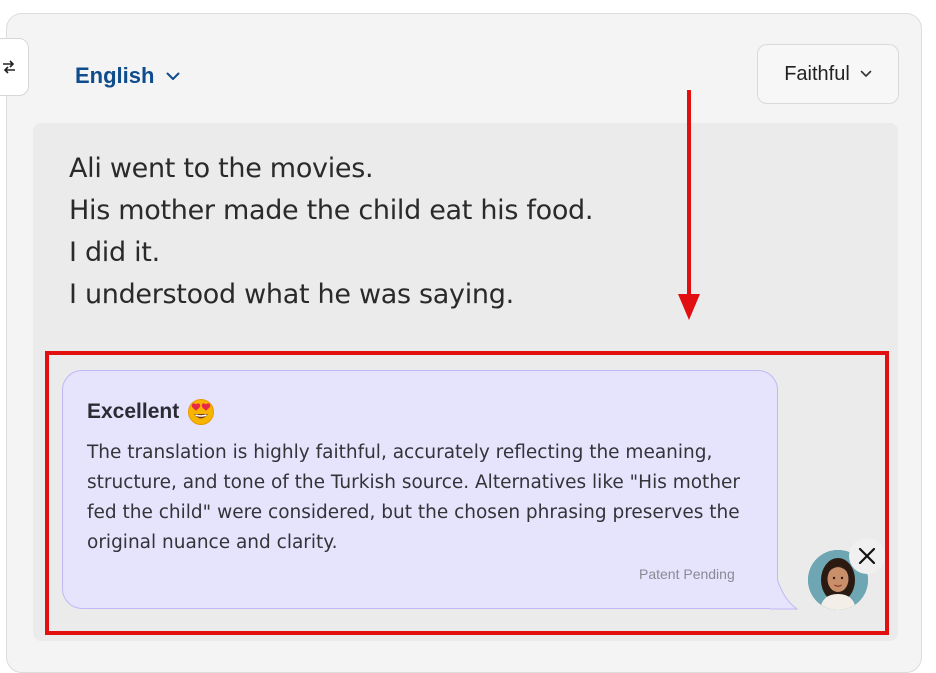 The height and width of the screenshot is (673, 936). I want to click on translation-mode-select: Faithful, so click(828, 74).